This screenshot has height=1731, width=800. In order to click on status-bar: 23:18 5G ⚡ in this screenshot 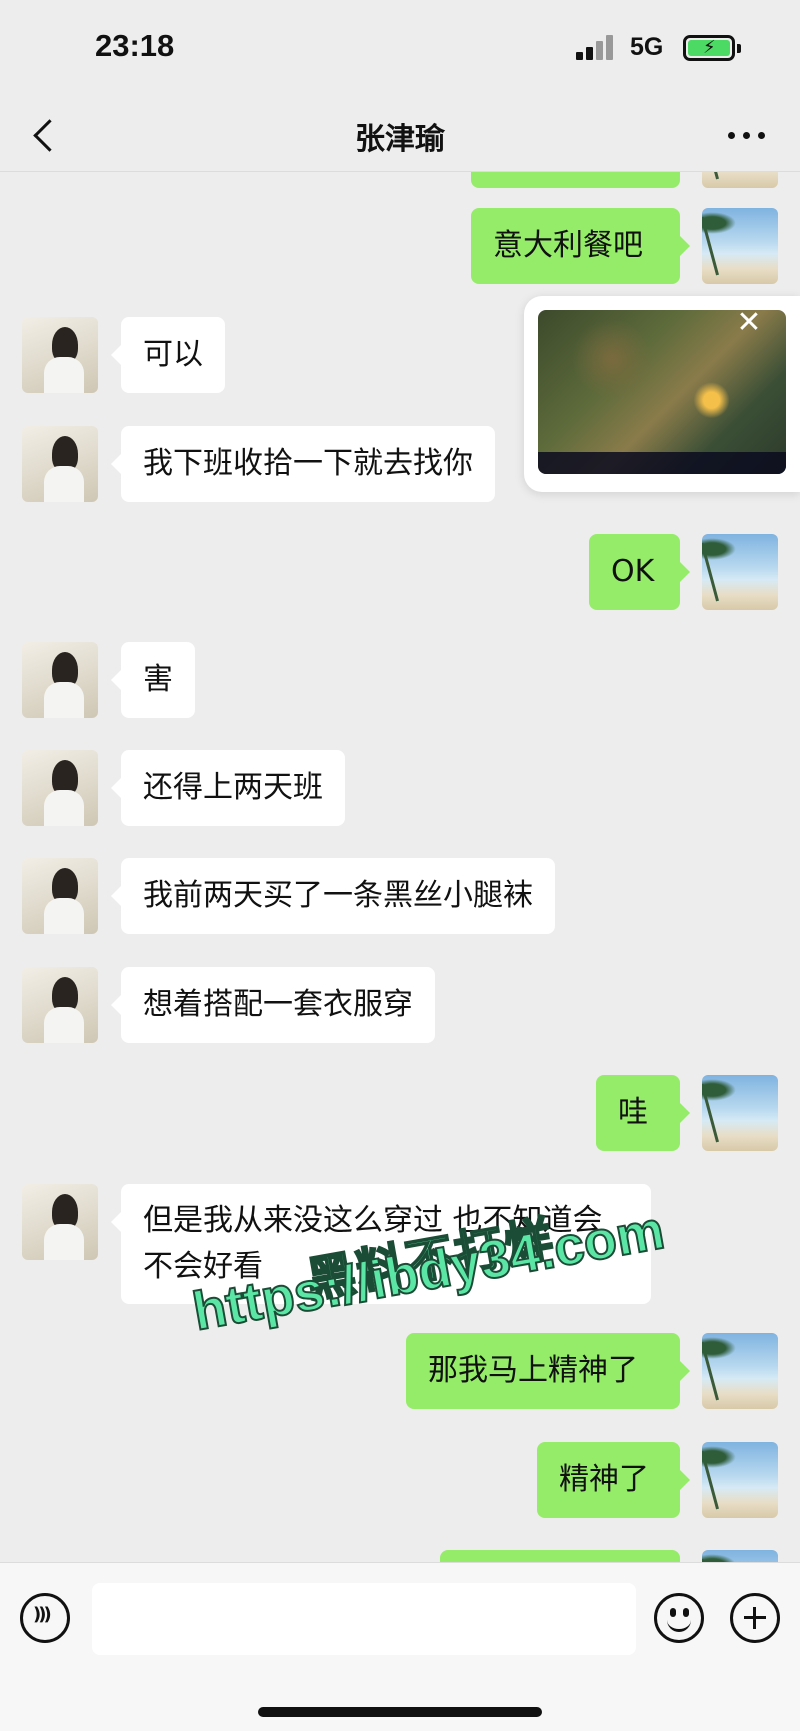, I will do `click(400, 50)`.